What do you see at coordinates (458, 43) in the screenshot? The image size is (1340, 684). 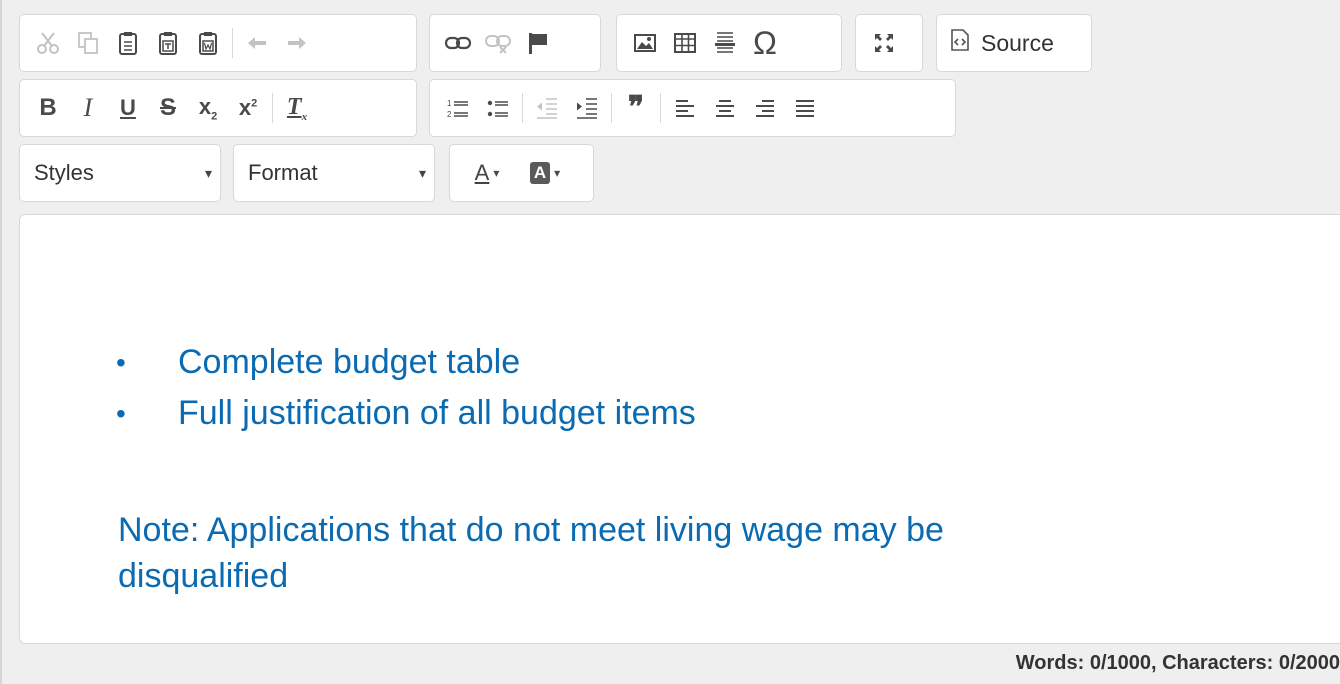 I see `link-icon` at bounding box center [458, 43].